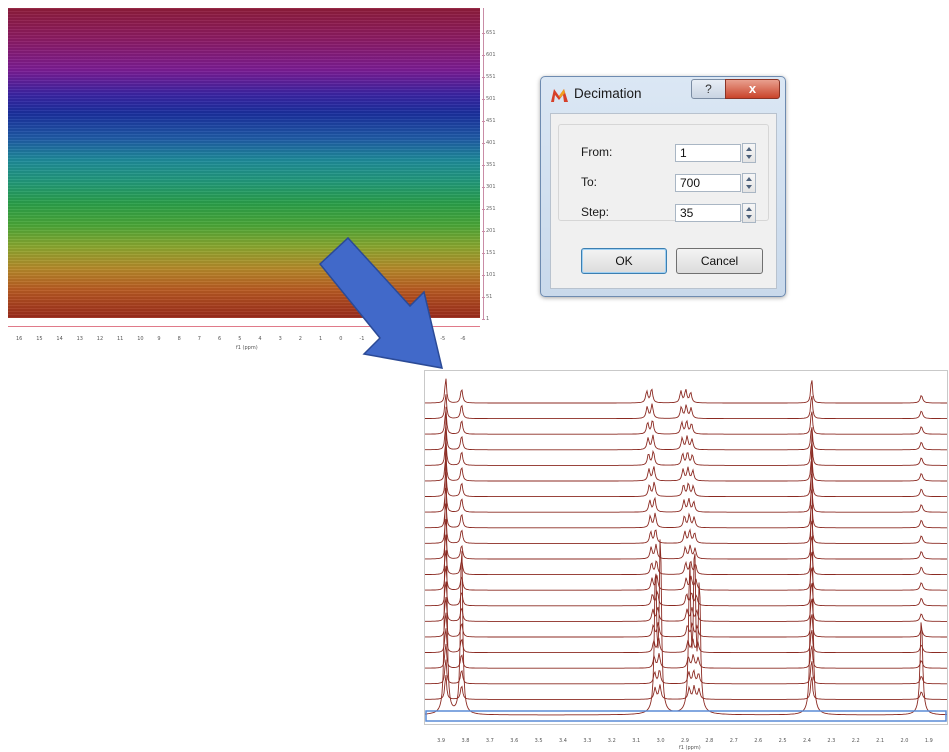 This screenshot has height=752, width=949. I want to click on ppm-tick-label: 3.9, so click(441, 741).